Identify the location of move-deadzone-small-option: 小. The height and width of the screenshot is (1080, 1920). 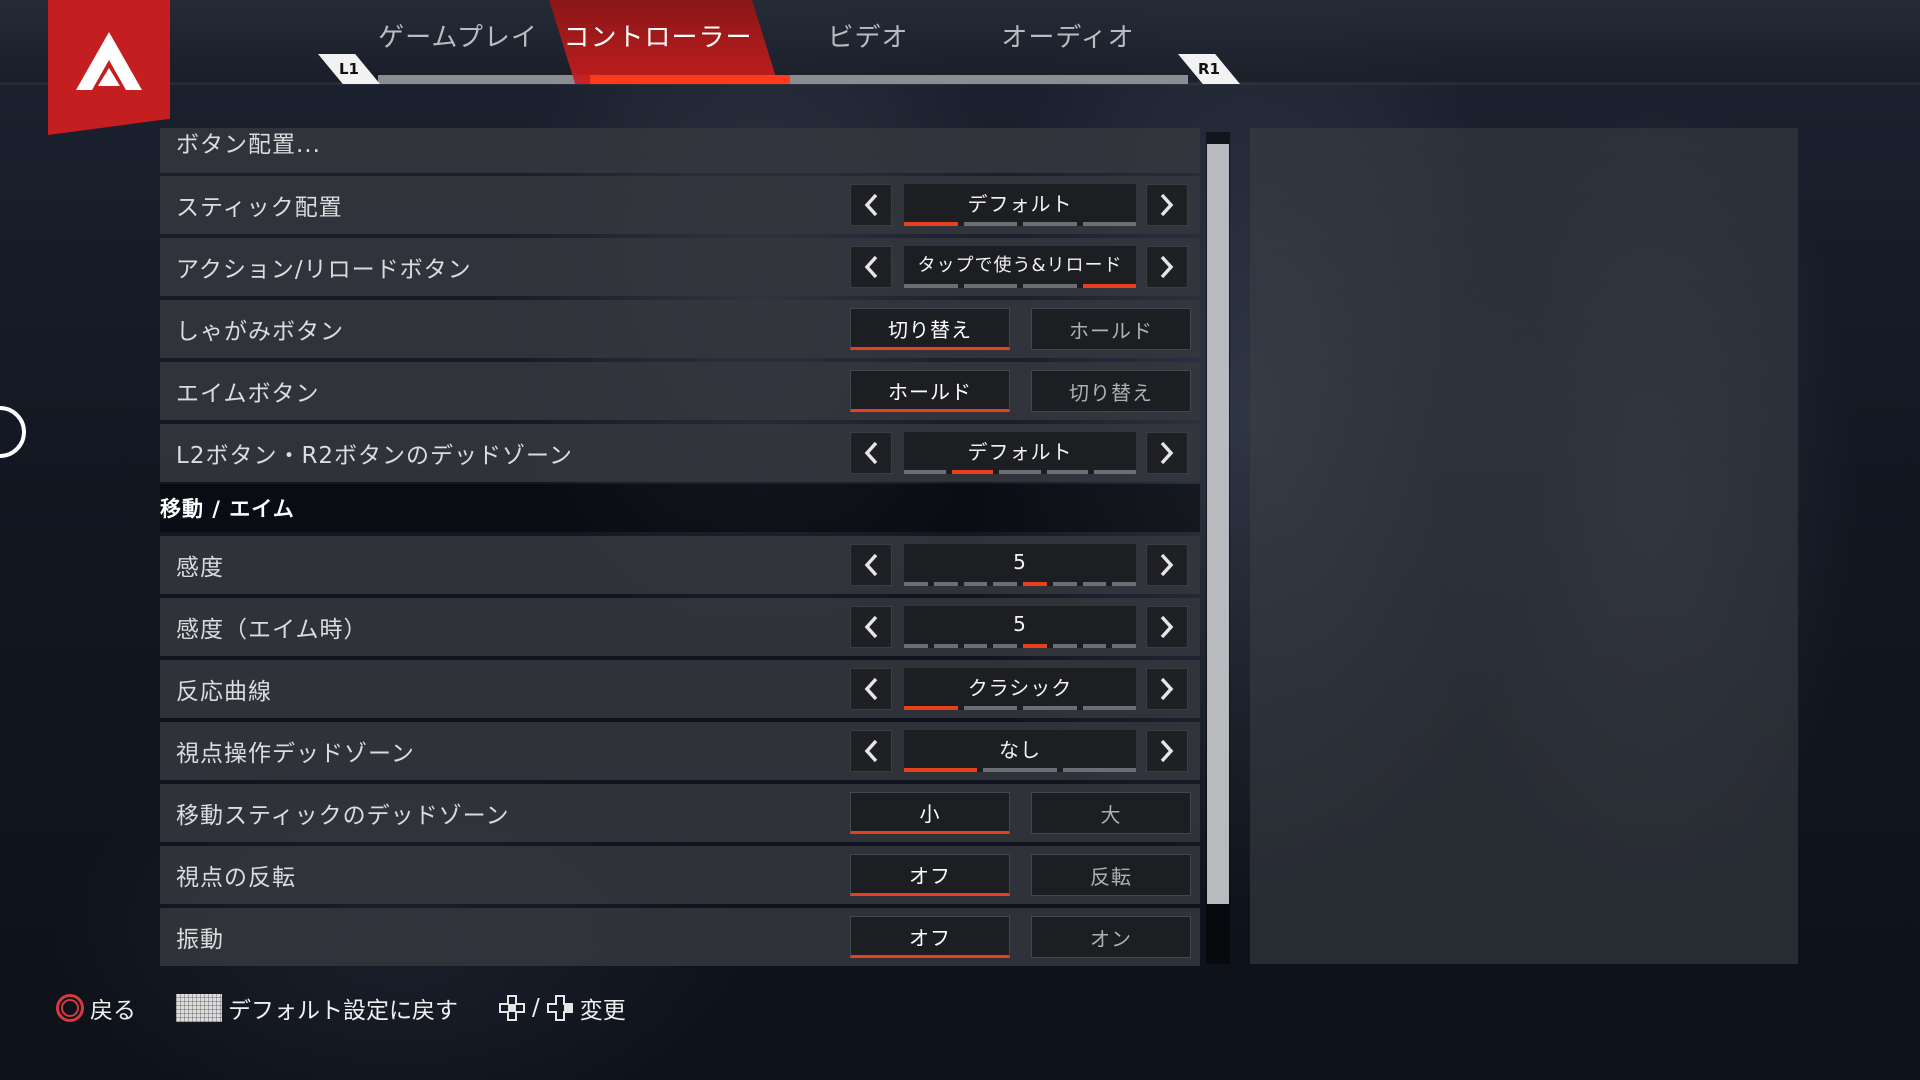
(930, 813).